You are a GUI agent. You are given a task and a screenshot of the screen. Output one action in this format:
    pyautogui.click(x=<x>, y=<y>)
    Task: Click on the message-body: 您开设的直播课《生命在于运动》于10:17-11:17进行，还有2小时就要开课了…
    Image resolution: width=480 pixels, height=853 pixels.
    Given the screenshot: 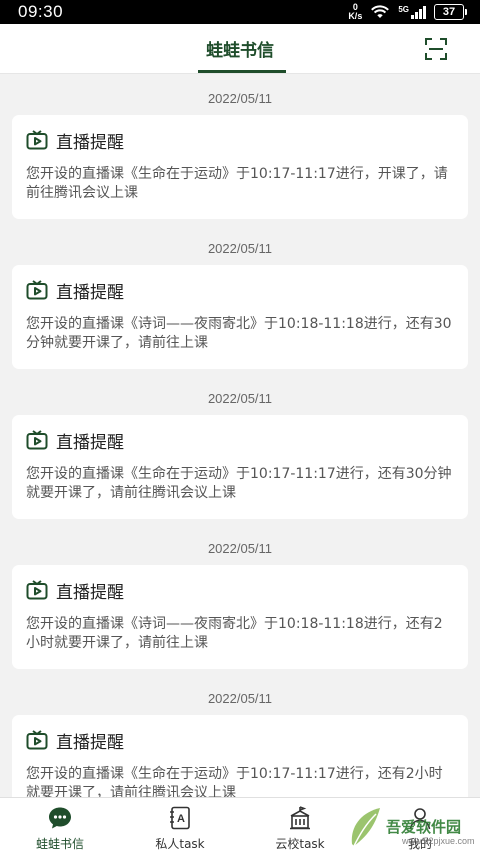 What is the action you would take?
    pyautogui.click(x=234, y=781)
    